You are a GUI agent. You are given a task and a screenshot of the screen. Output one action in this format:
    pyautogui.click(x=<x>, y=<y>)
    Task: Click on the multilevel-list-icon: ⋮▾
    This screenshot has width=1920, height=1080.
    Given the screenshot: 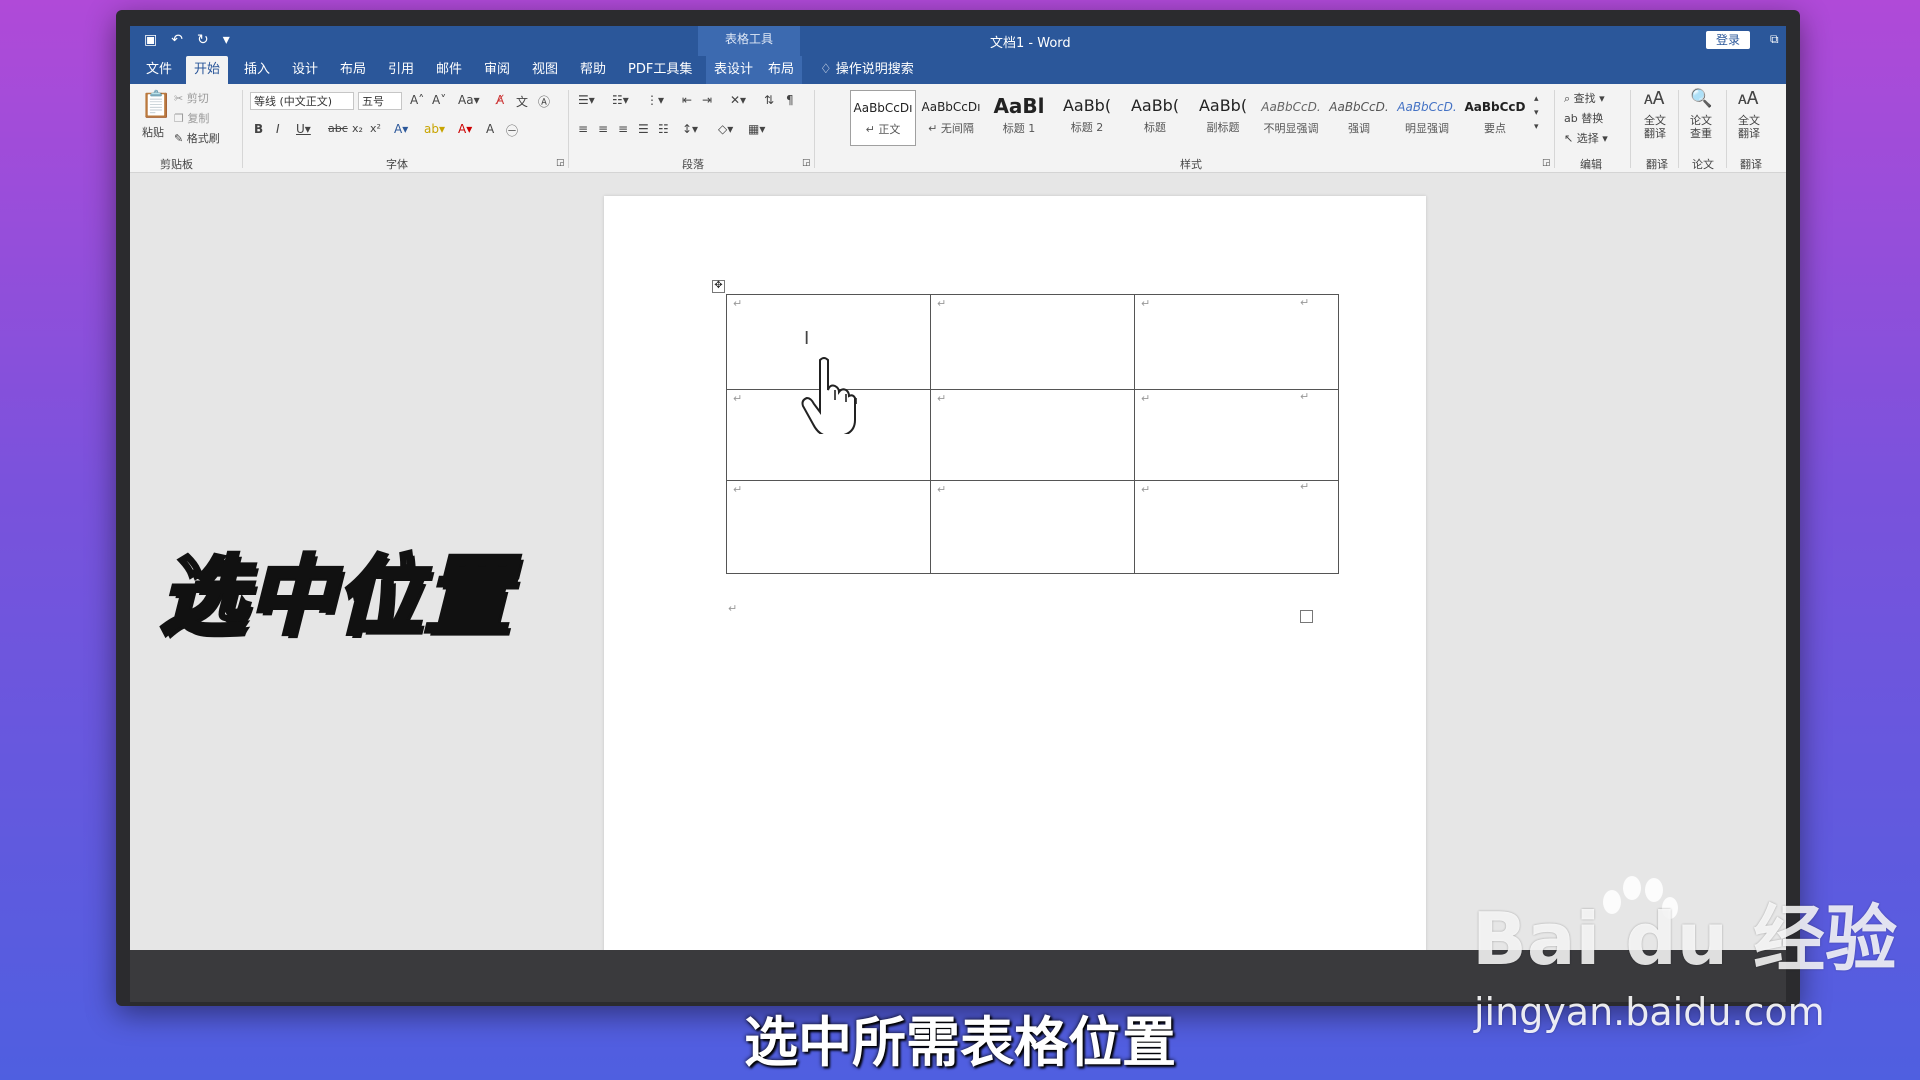 What is the action you would take?
    pyautogui.click(x=655, y=100)
    